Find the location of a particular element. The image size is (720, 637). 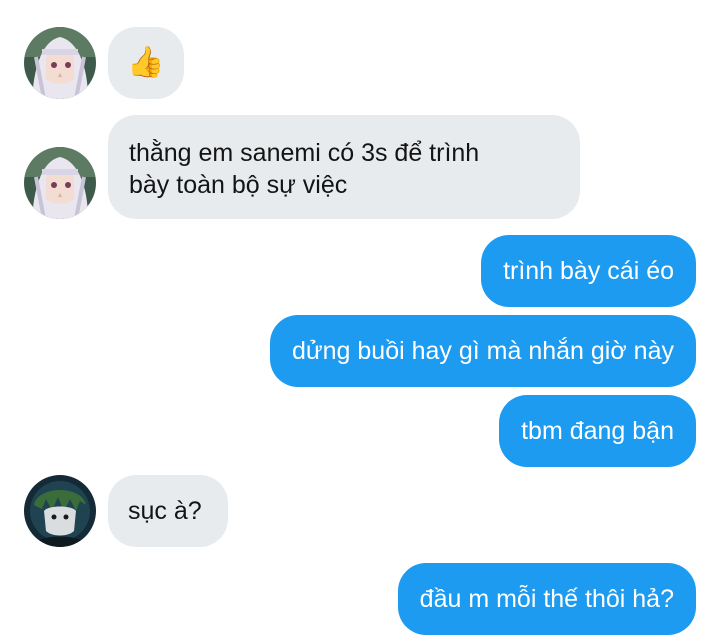

message-text: dửng buồi hay gì mà nhắn giờ này is located at coordinates (483, 351).